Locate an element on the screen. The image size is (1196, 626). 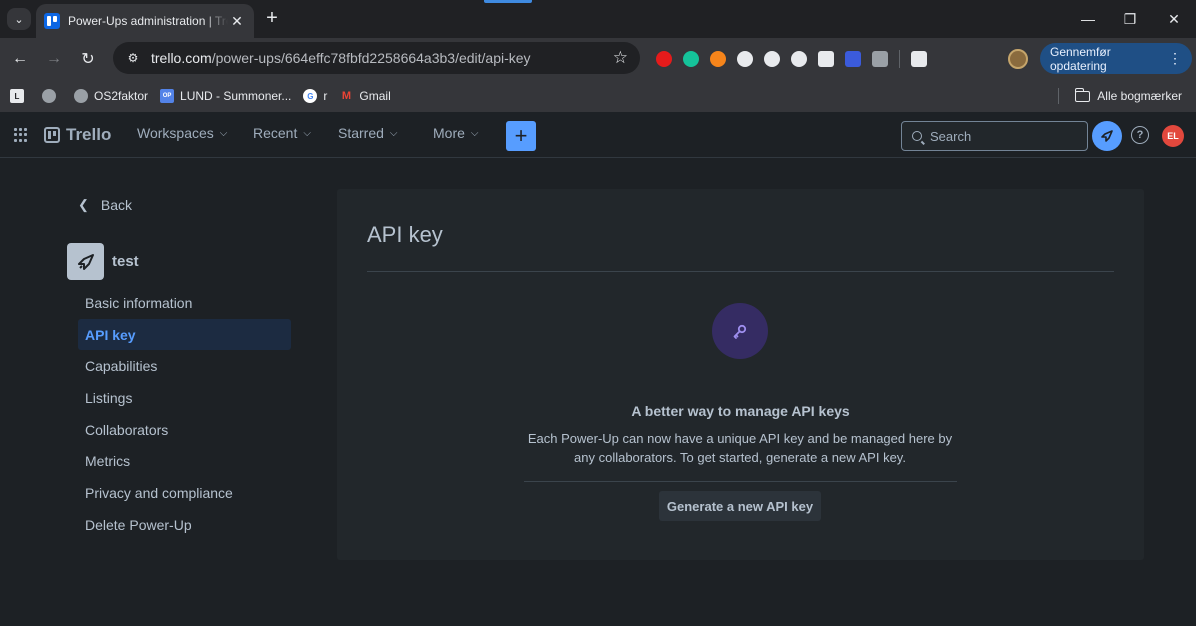
all-bookmarks-label: Alle bogmærker is located at coordinates (1139, 96).